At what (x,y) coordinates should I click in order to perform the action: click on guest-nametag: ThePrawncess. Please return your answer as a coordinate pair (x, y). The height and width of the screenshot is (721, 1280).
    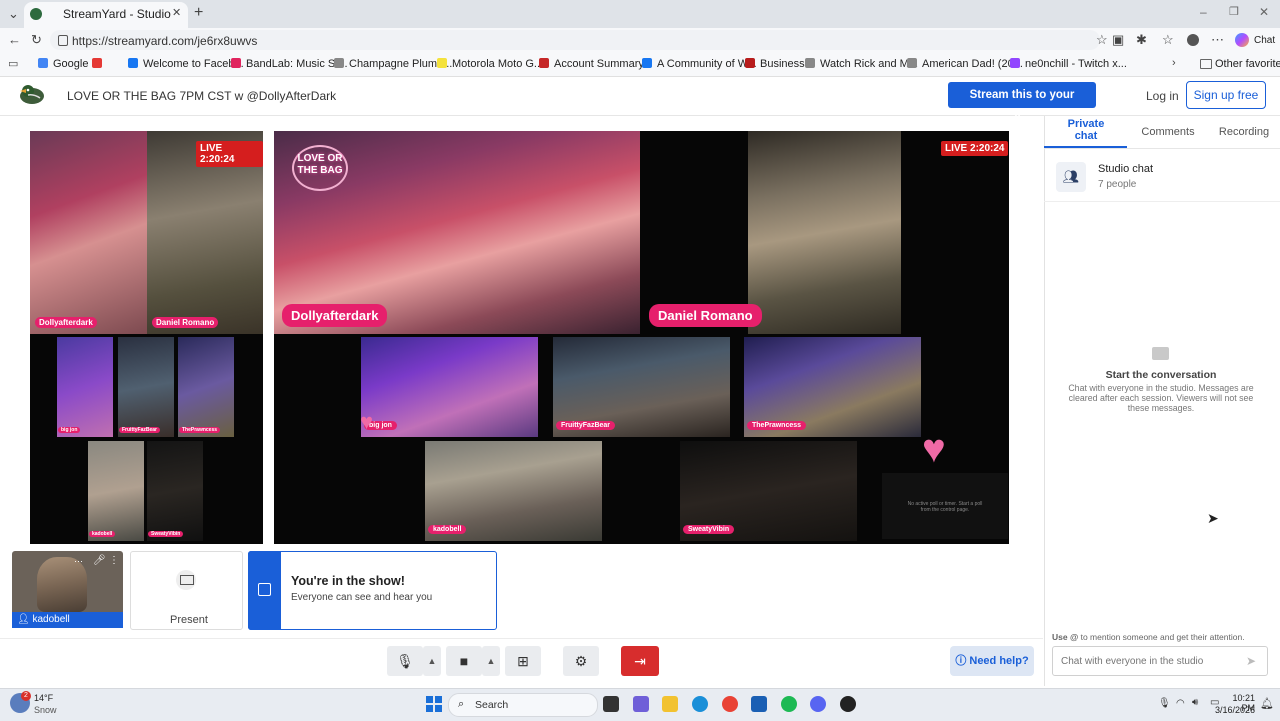
    Looking at the image, I should click on (777, 425).